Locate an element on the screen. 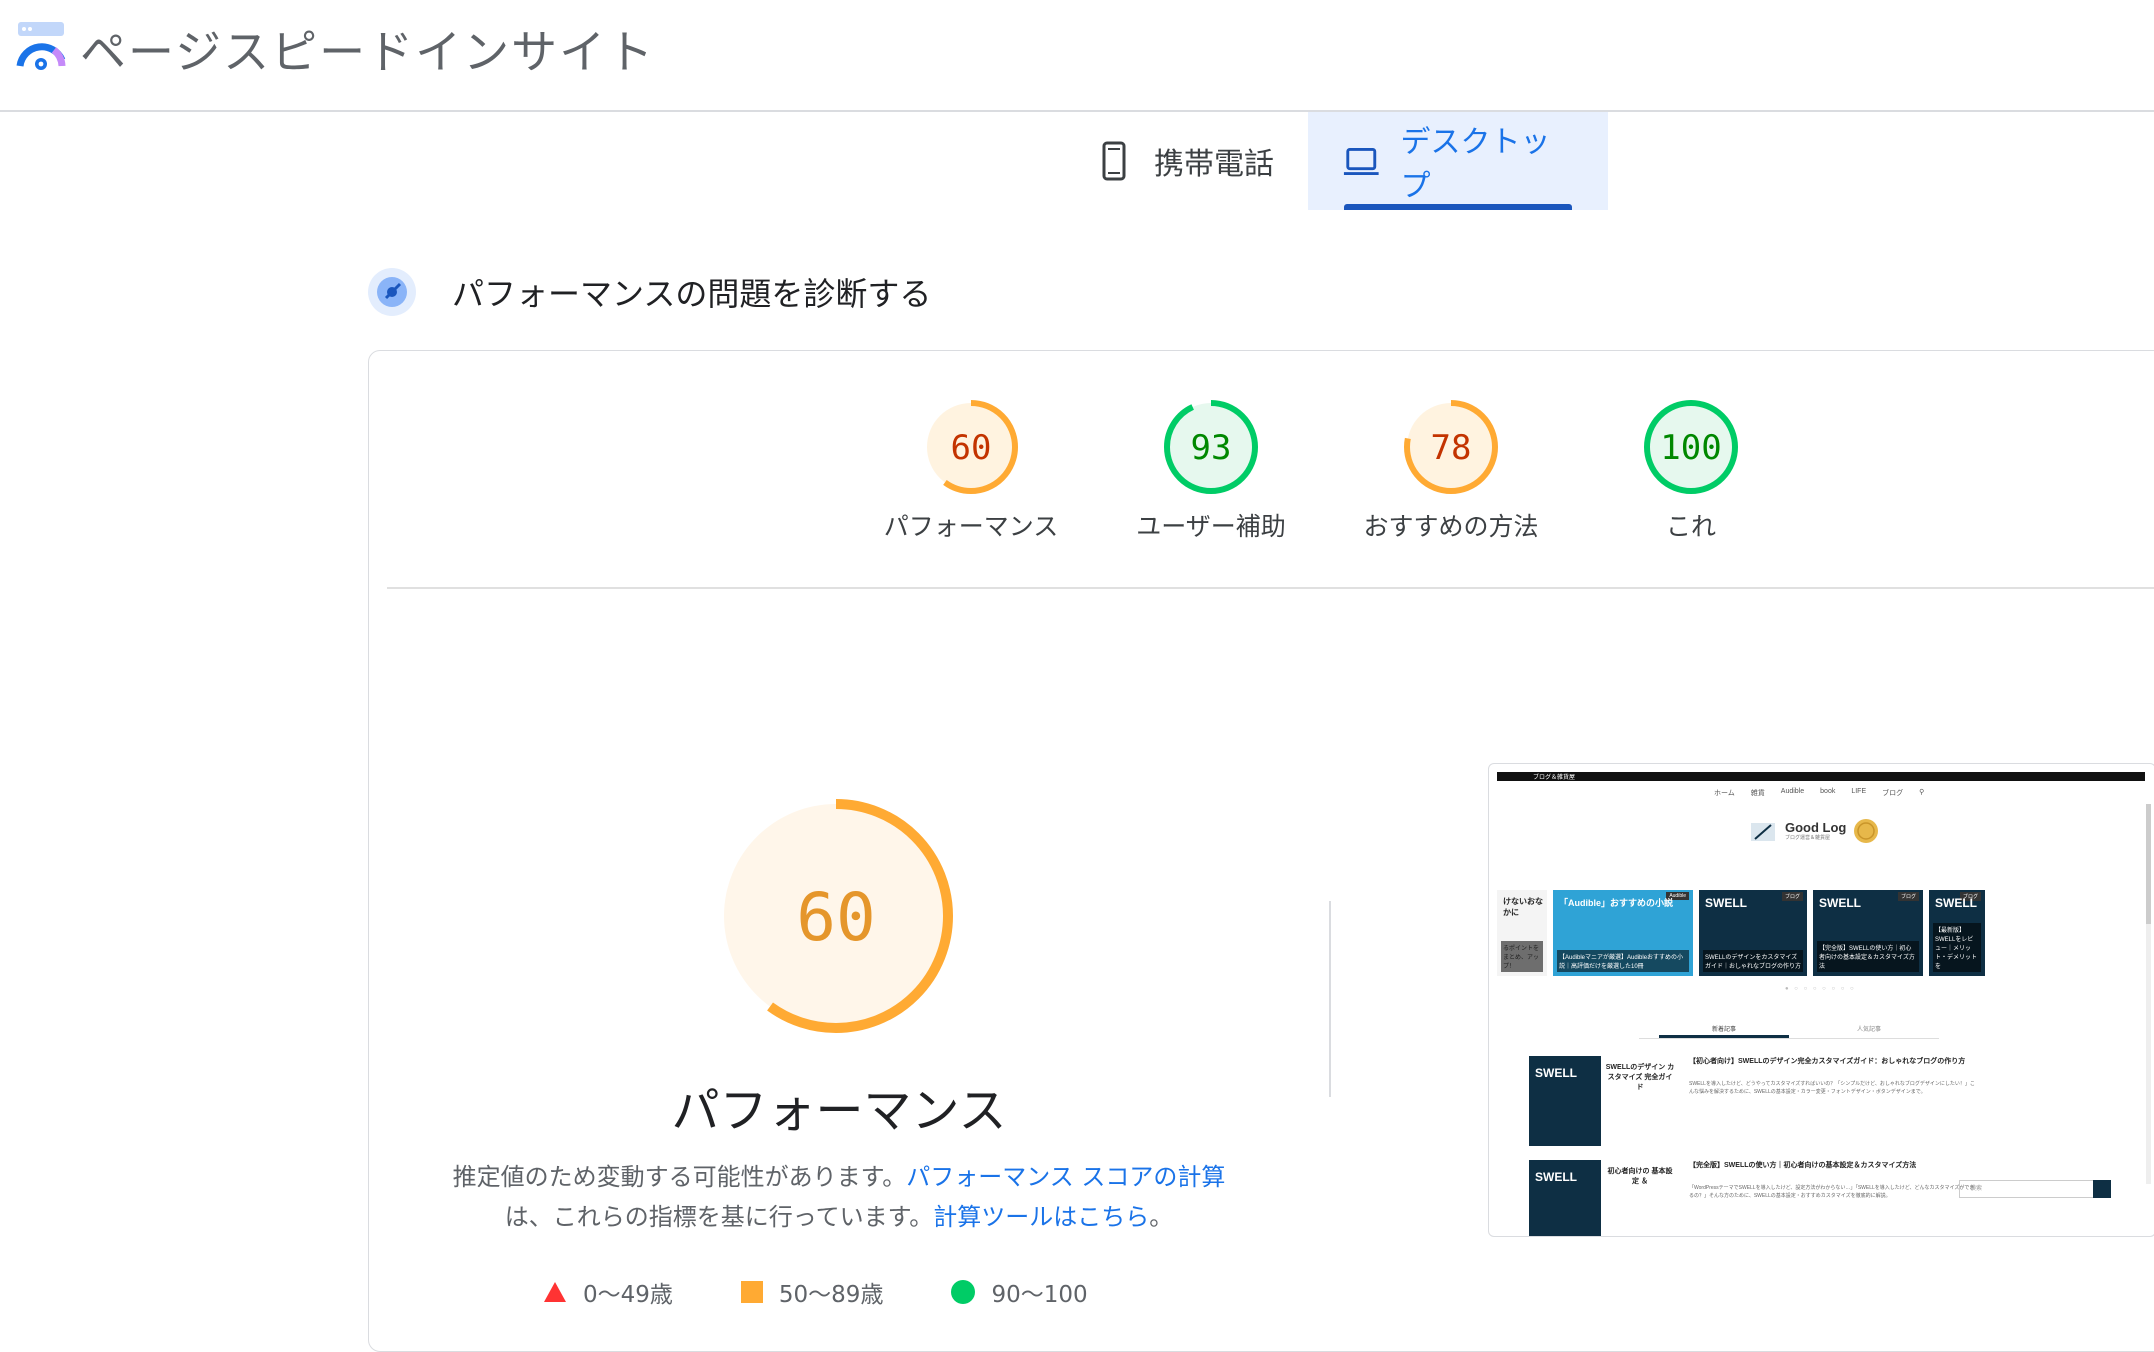  site-nav-item: LIFE is located at coordinates (1859, 791).